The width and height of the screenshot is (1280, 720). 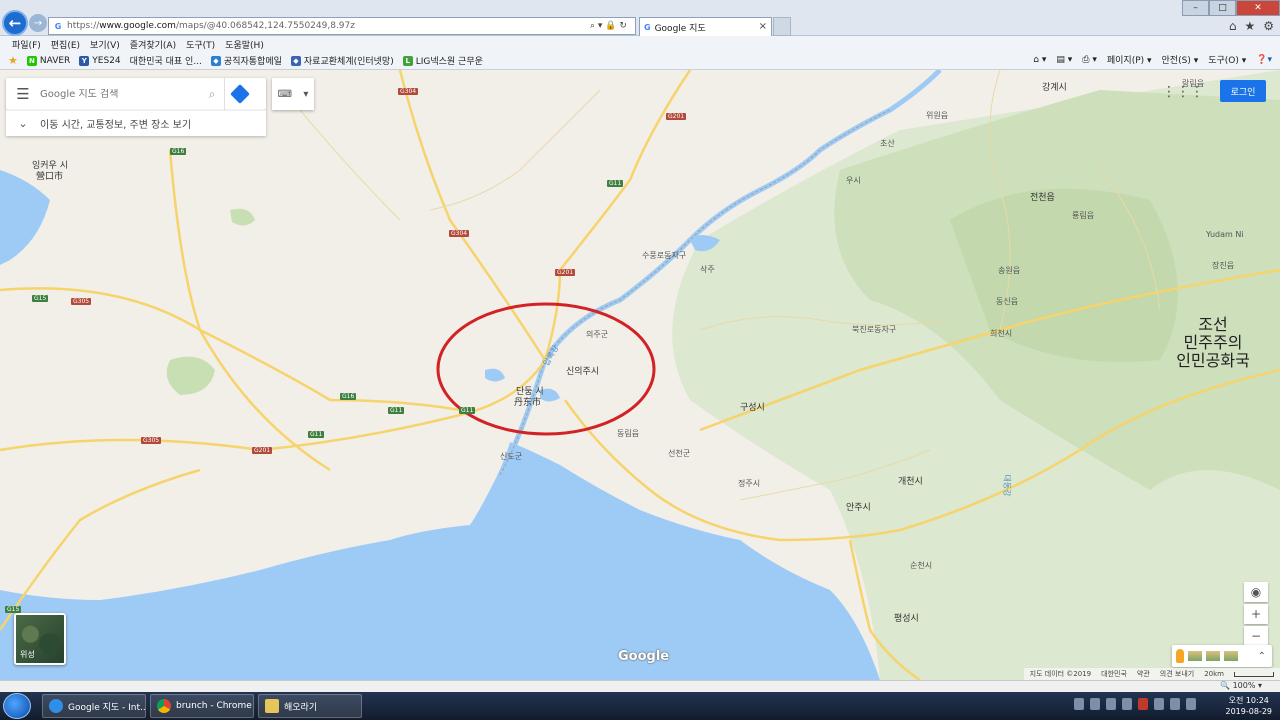 I want to click on place-label: 수풍로동자구, so click(x=664, y=255).